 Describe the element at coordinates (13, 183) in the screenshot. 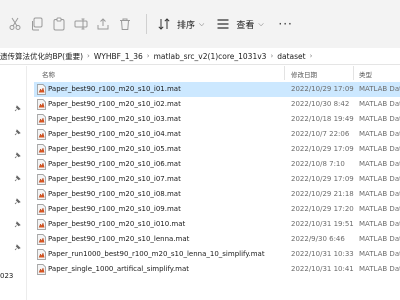

I see `navigation-pane: 023` at that location.